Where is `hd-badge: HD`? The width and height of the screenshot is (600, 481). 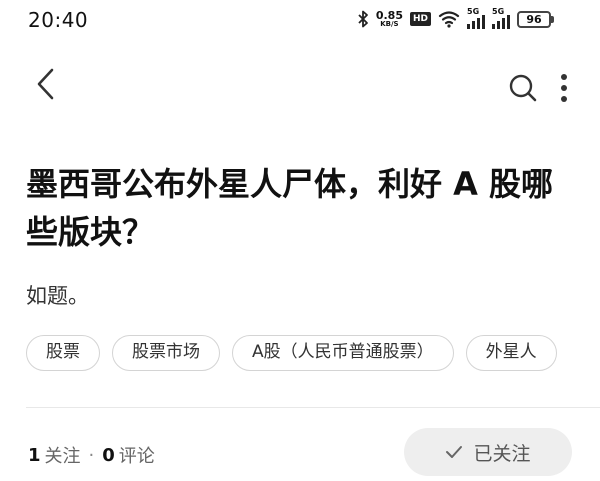 hd-badge: HD is located at coordinates (420, 19).